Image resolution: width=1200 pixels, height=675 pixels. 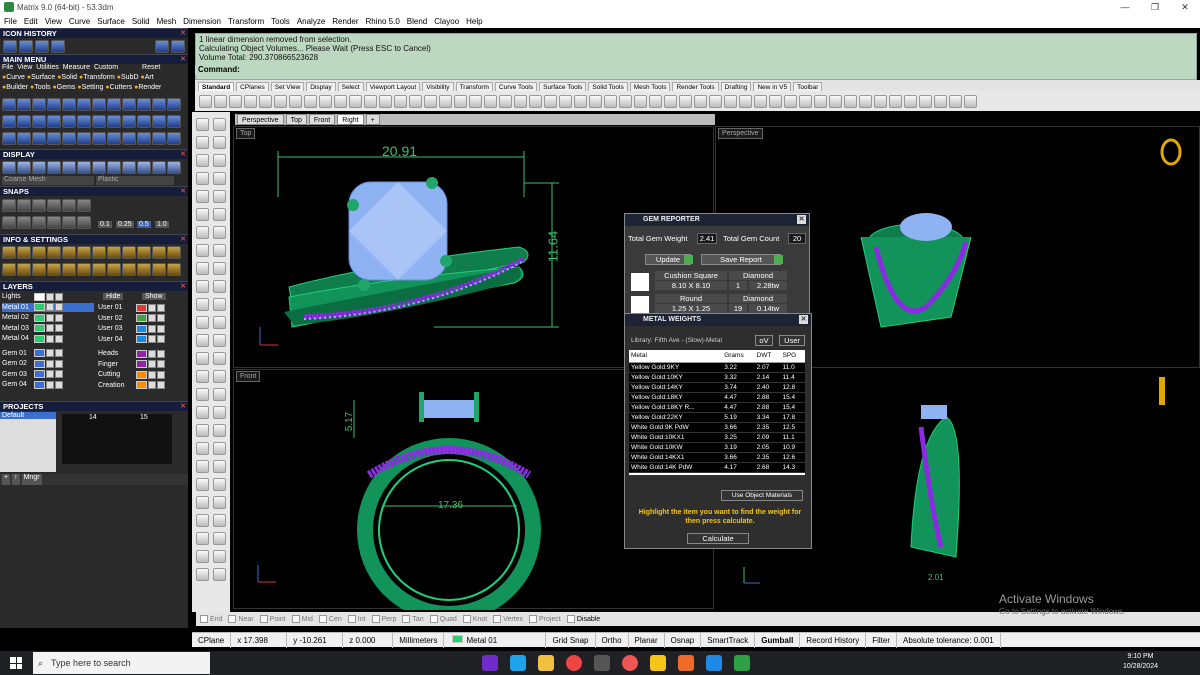 What do you see at coordinates (167, 21) in the screenshot?
I see `menu-mesh: Mesh` at bounding box center [167, 21].